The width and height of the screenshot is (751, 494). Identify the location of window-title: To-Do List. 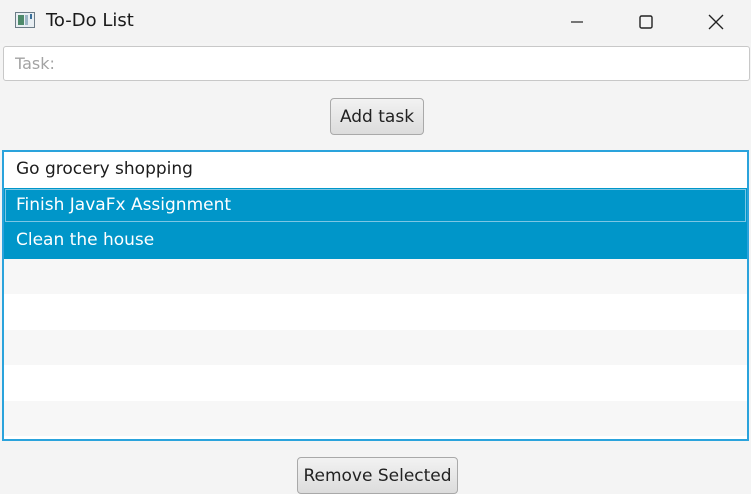
(90, 20).